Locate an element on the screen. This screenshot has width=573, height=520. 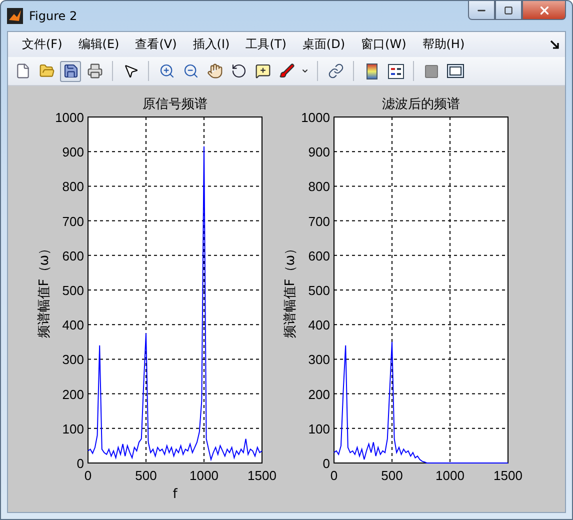
printer-icon is located at coordinates (94, 71).